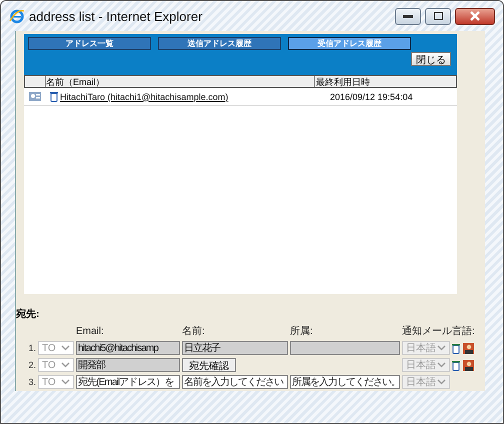 The width and height of the screenshot is (504, 424). Describe the element at coordinates (31, 348) in the screenshot. I see `row-number: 1.` at that location.